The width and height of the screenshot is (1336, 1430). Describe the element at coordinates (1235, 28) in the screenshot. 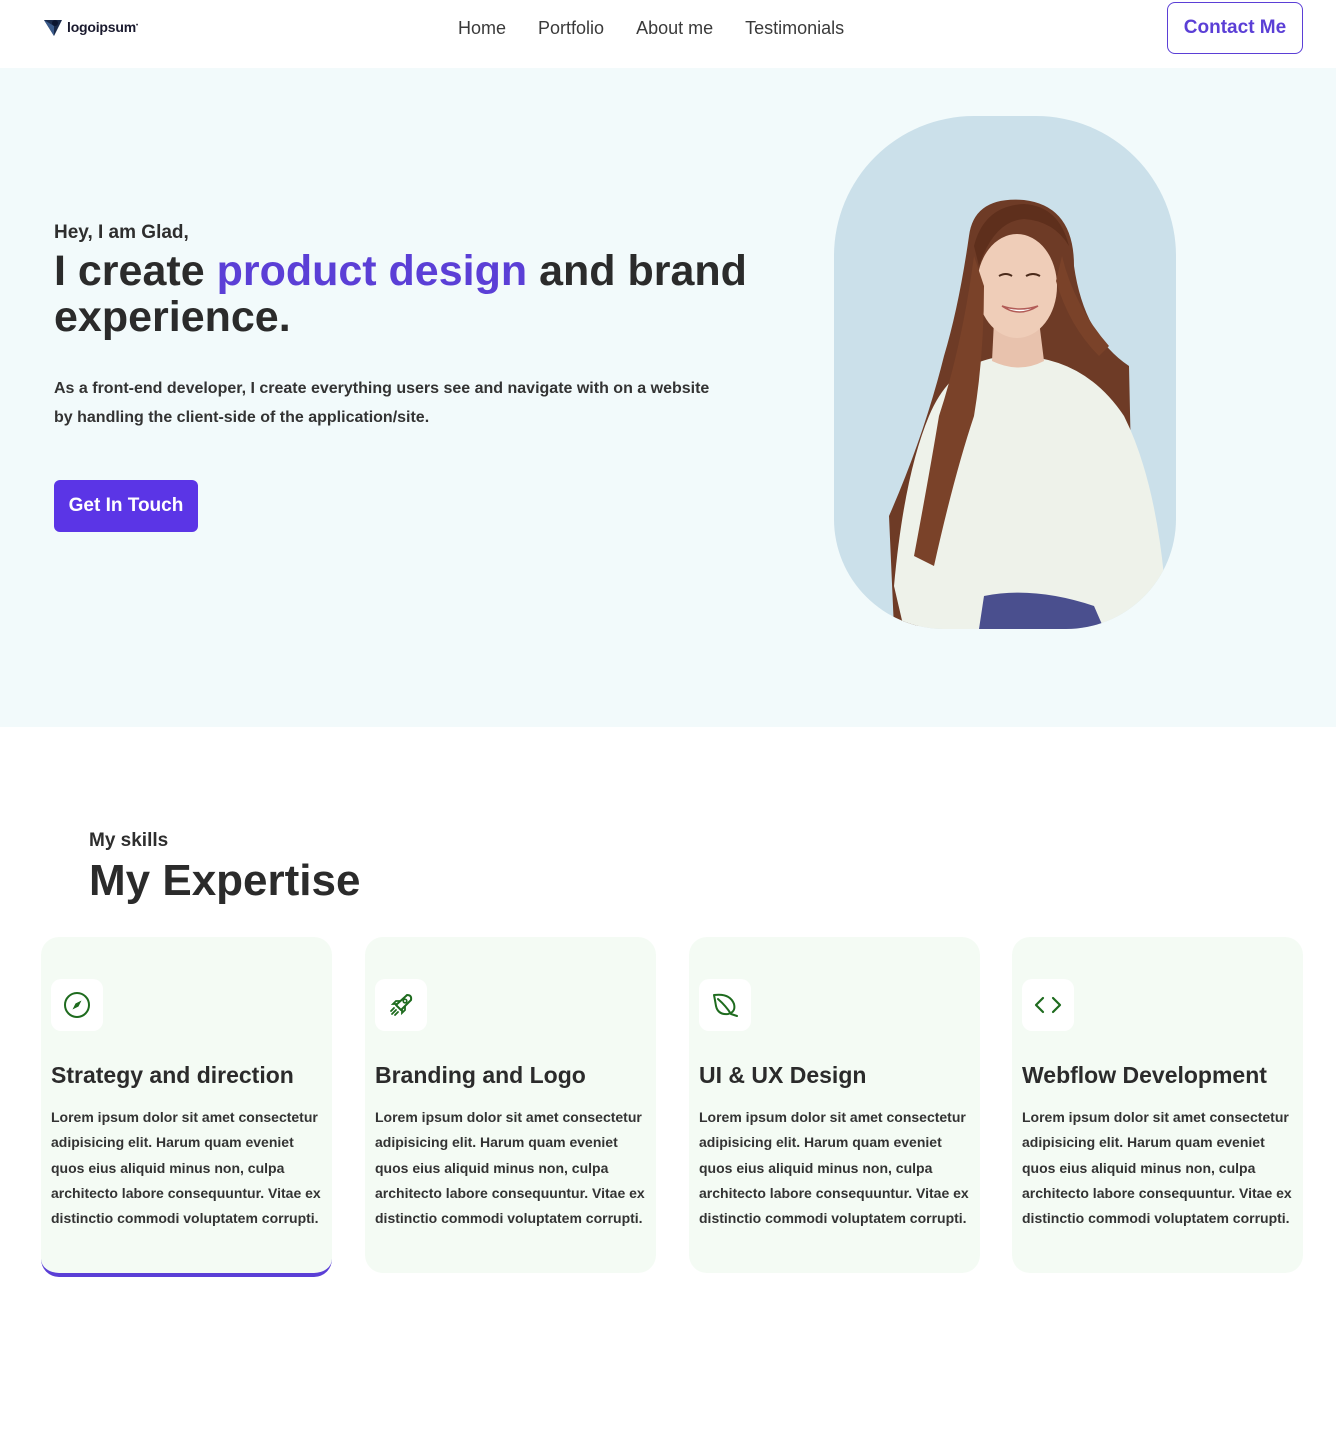

I see `contact-me-button: Contact Me` at that location.